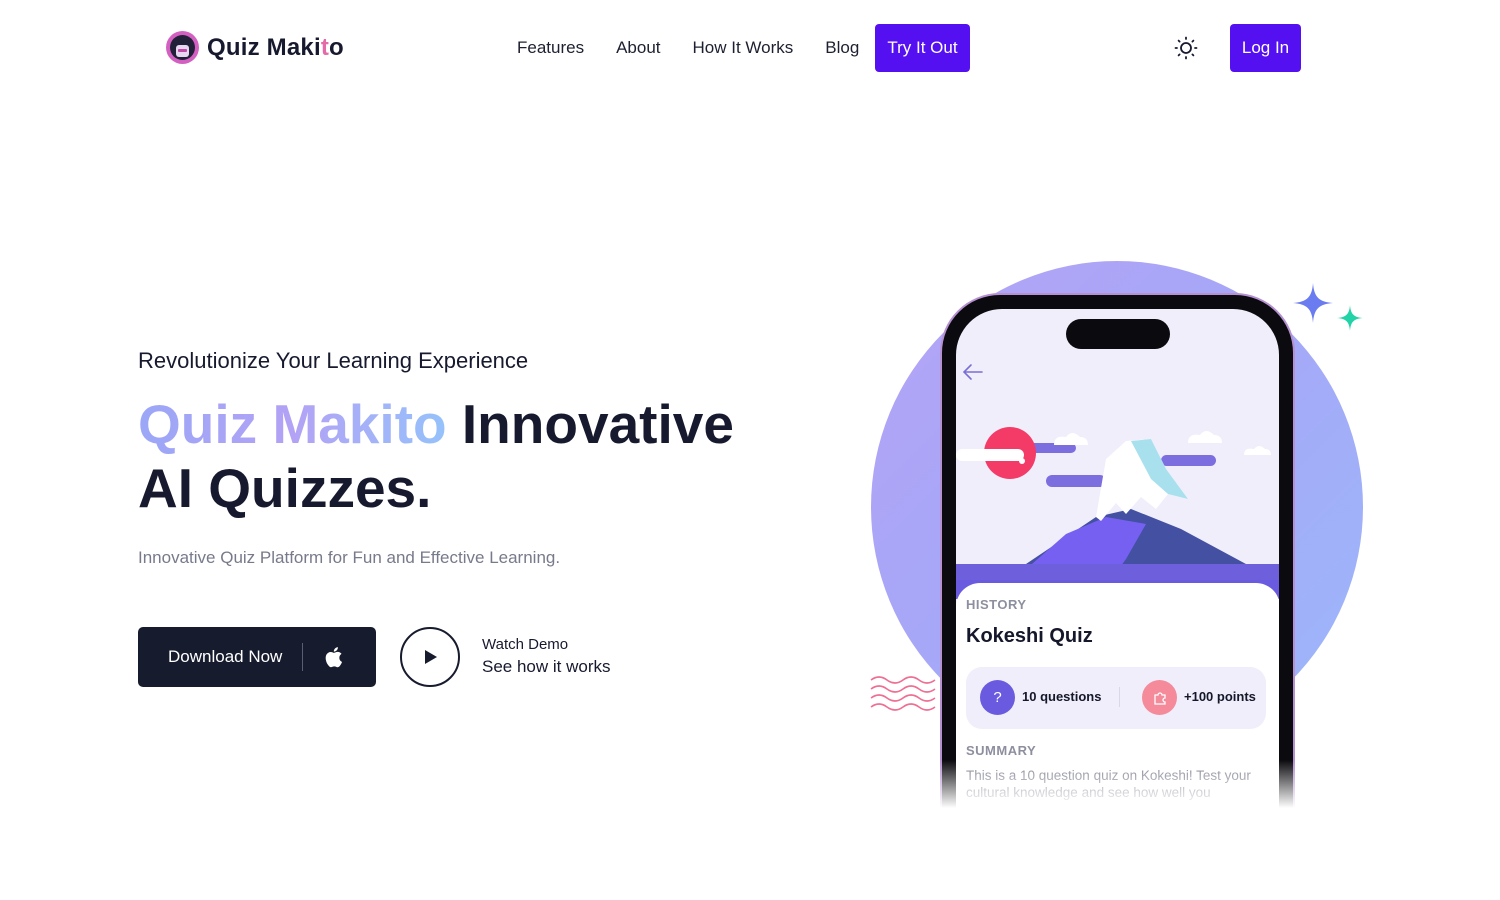 This screenshot has height=900, width=1500. Describe the element at coordinates (997, 697) in the screenshot. I see `question-icon: ?` at that location.